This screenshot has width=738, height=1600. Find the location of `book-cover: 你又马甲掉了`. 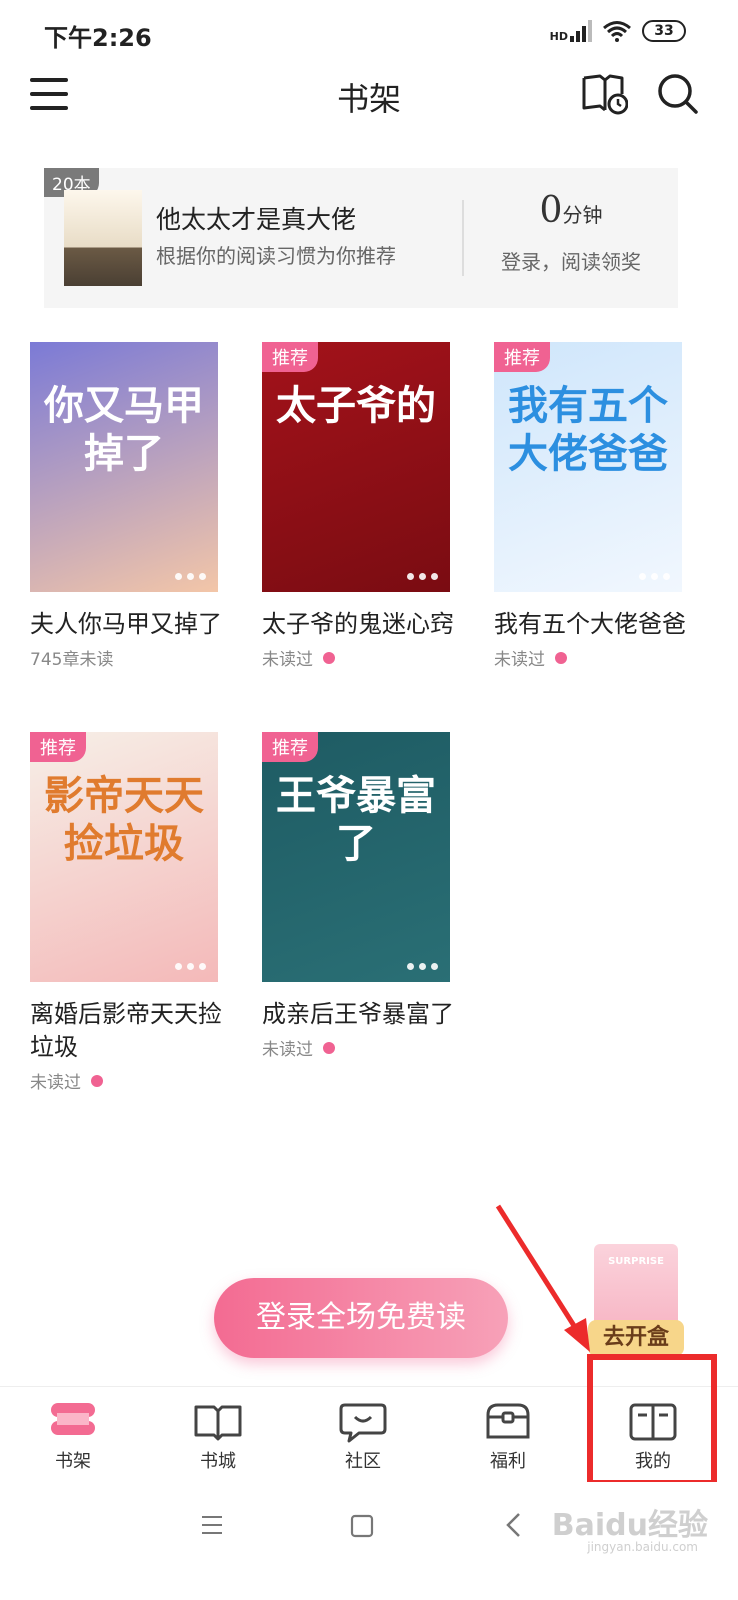

book-cover: 你又马甲掉了 is located at coordinates (124, 467).